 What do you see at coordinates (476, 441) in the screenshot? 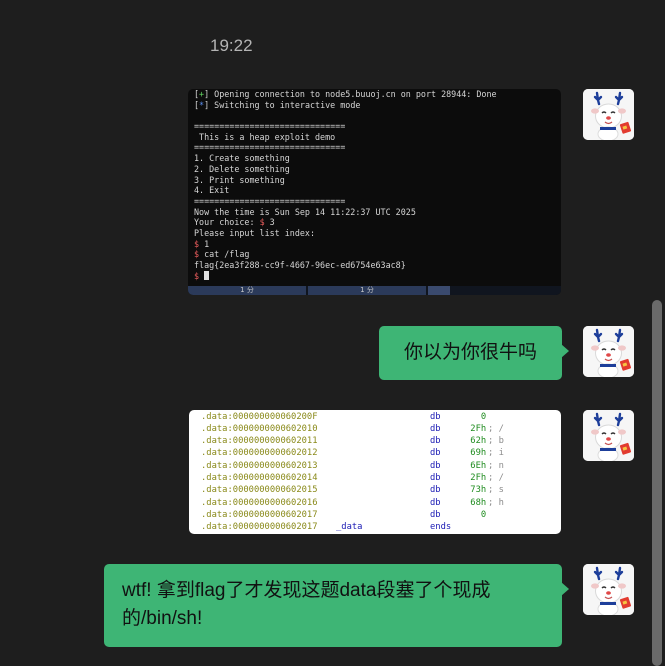
I see `ida-value: 62h` at bounding box center [476, 441].